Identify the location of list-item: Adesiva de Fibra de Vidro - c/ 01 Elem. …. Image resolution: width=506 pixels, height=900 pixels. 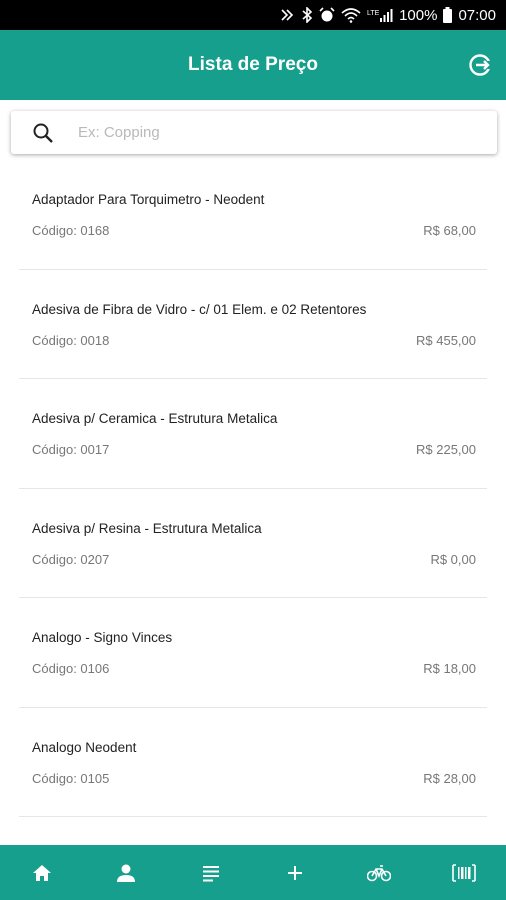
(253, 324).